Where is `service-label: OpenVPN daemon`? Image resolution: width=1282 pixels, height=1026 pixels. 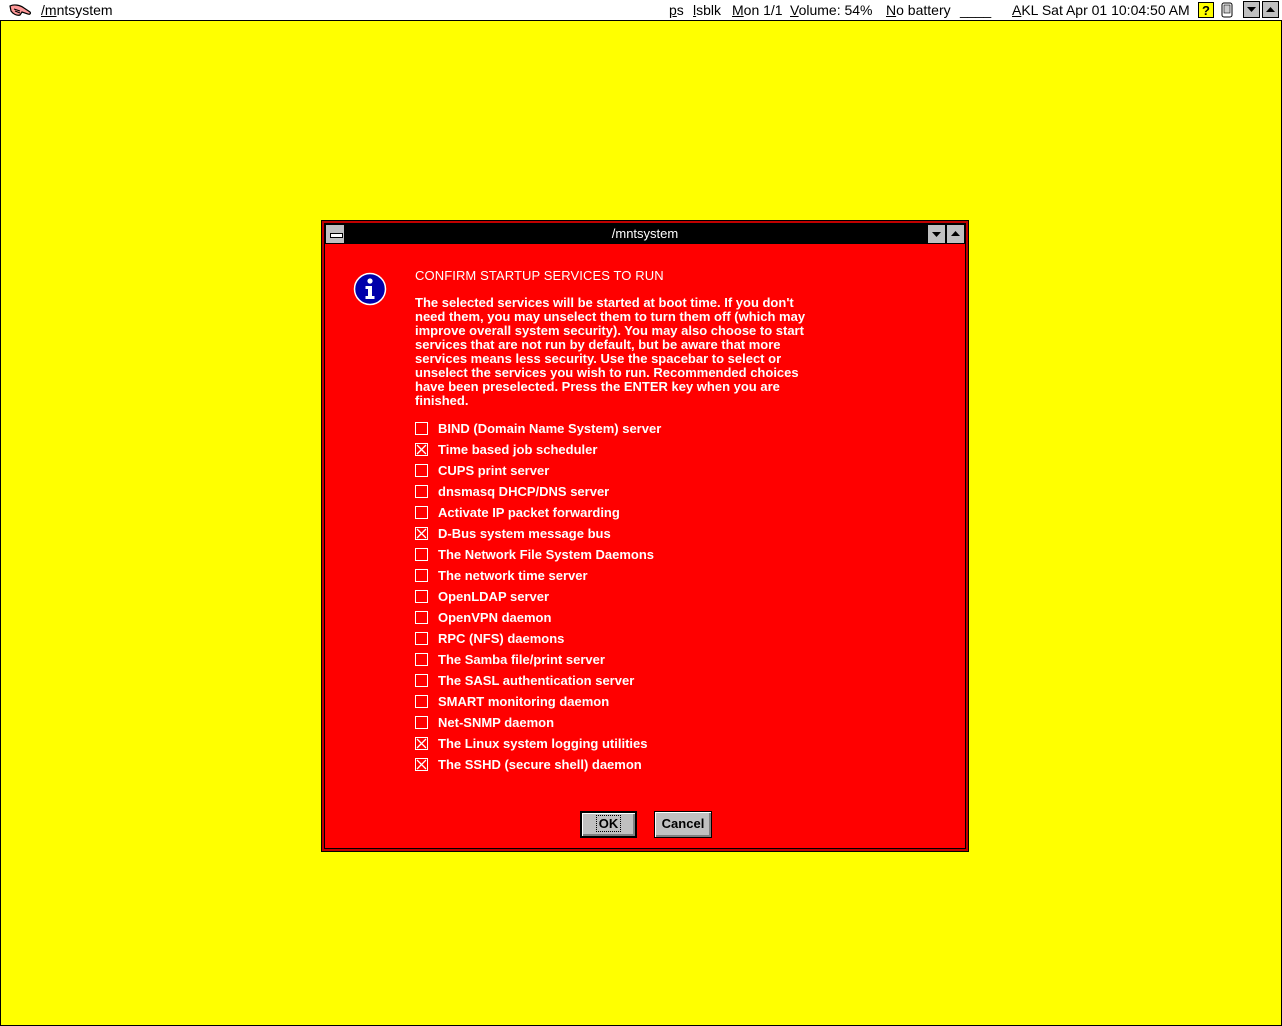 service-label: OpenVPN daemon is located at coordinates (495, 617).